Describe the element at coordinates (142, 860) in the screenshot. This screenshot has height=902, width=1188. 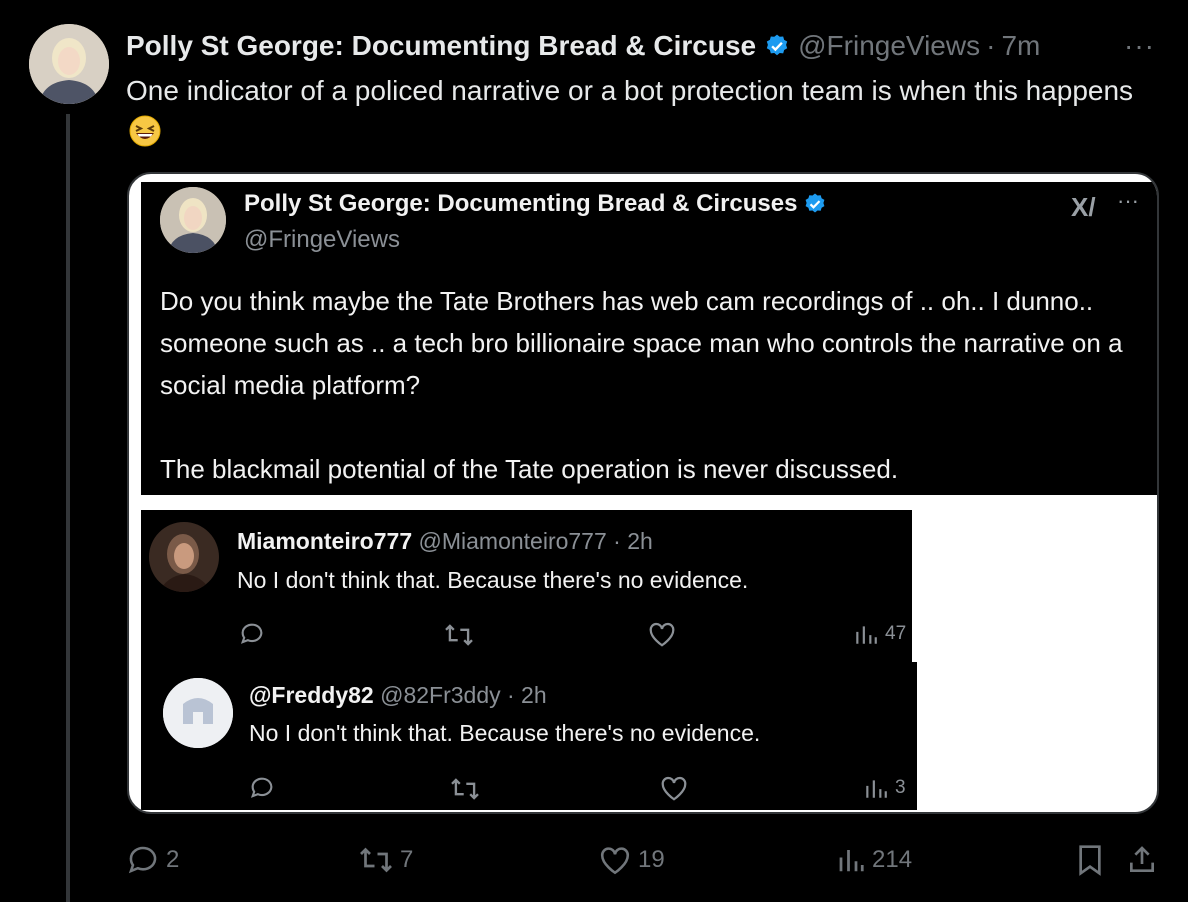
I see `reply-icon` at that location.